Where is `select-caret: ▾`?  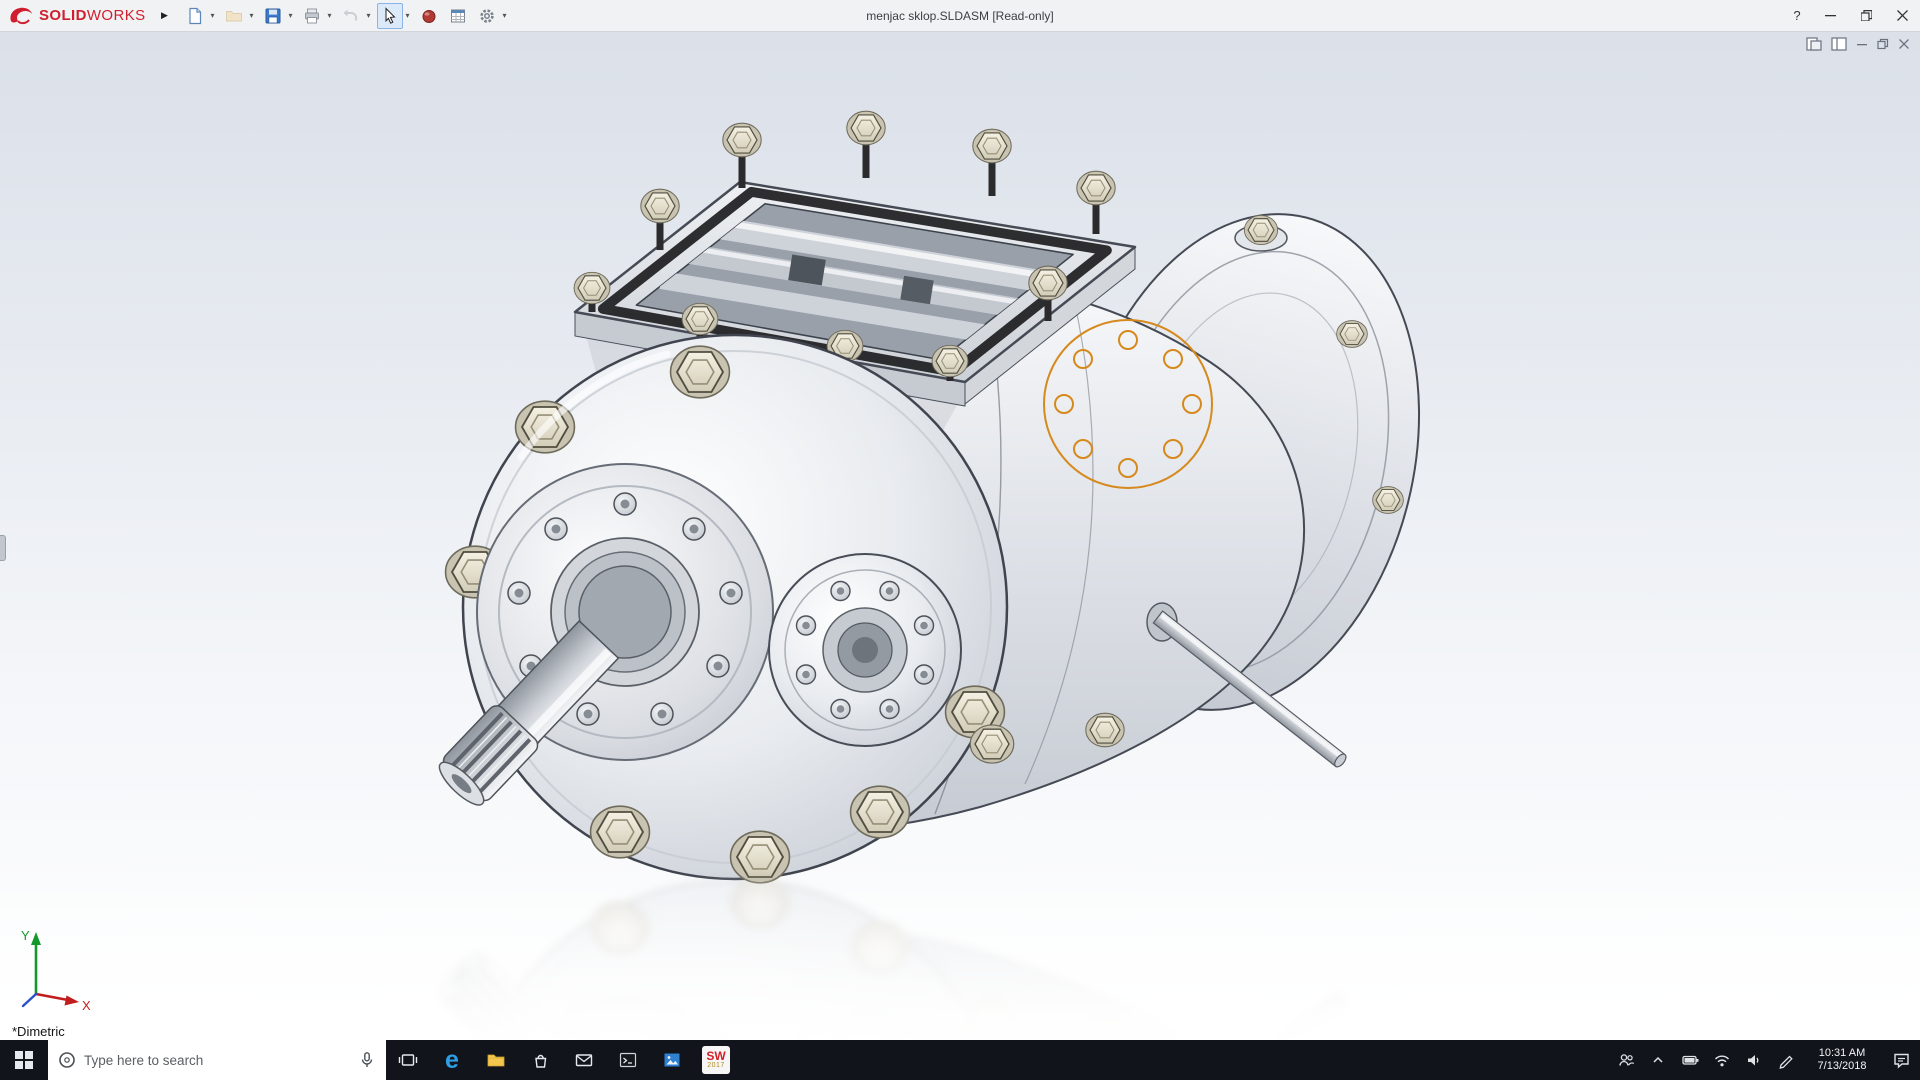 select-caret: ▾ is located at coordinates (408, 15).